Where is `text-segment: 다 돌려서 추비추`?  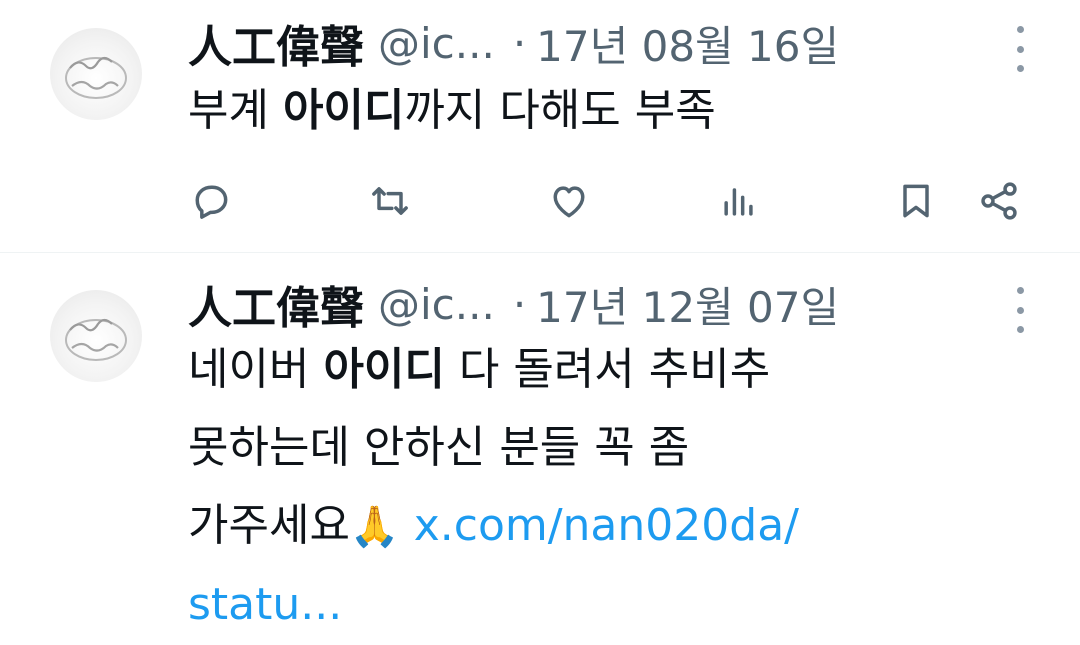 text-segment: 다 돌려서 추비추 is located at coordinates (607, 369).